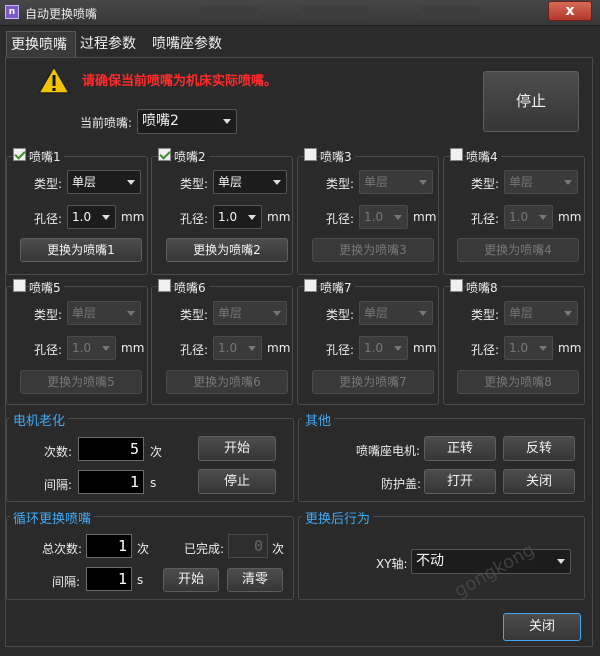 This screenshot has height=656, width=600. Describe the element at coordinates (180, 81) in the screenshot. I see `warning-message: 请确保当前喷嘴为机床实际喷嘴。` at that location.